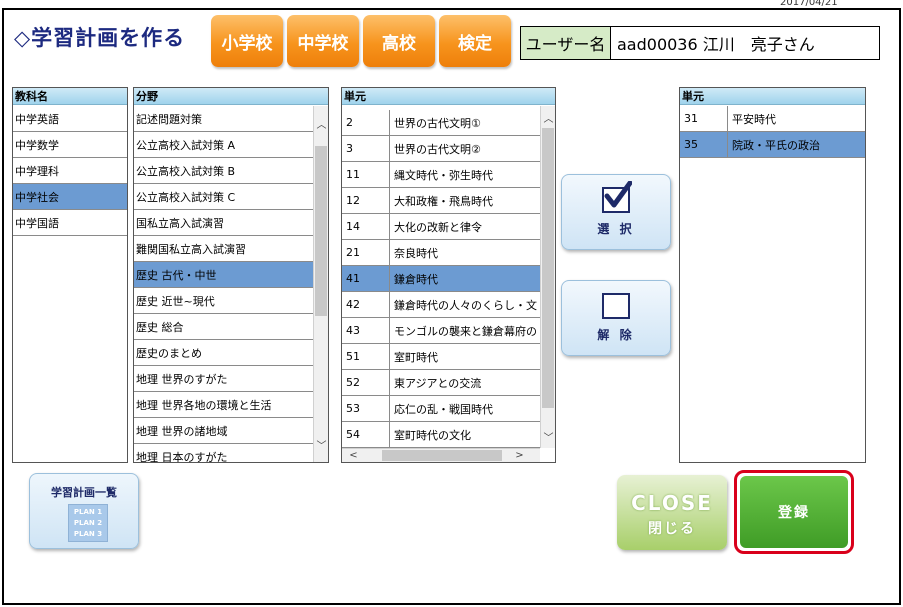 This screenshot has width=903, height=607. I want to click on user-name-value: aad00036 江川 亮子さん, so click(716, 44).